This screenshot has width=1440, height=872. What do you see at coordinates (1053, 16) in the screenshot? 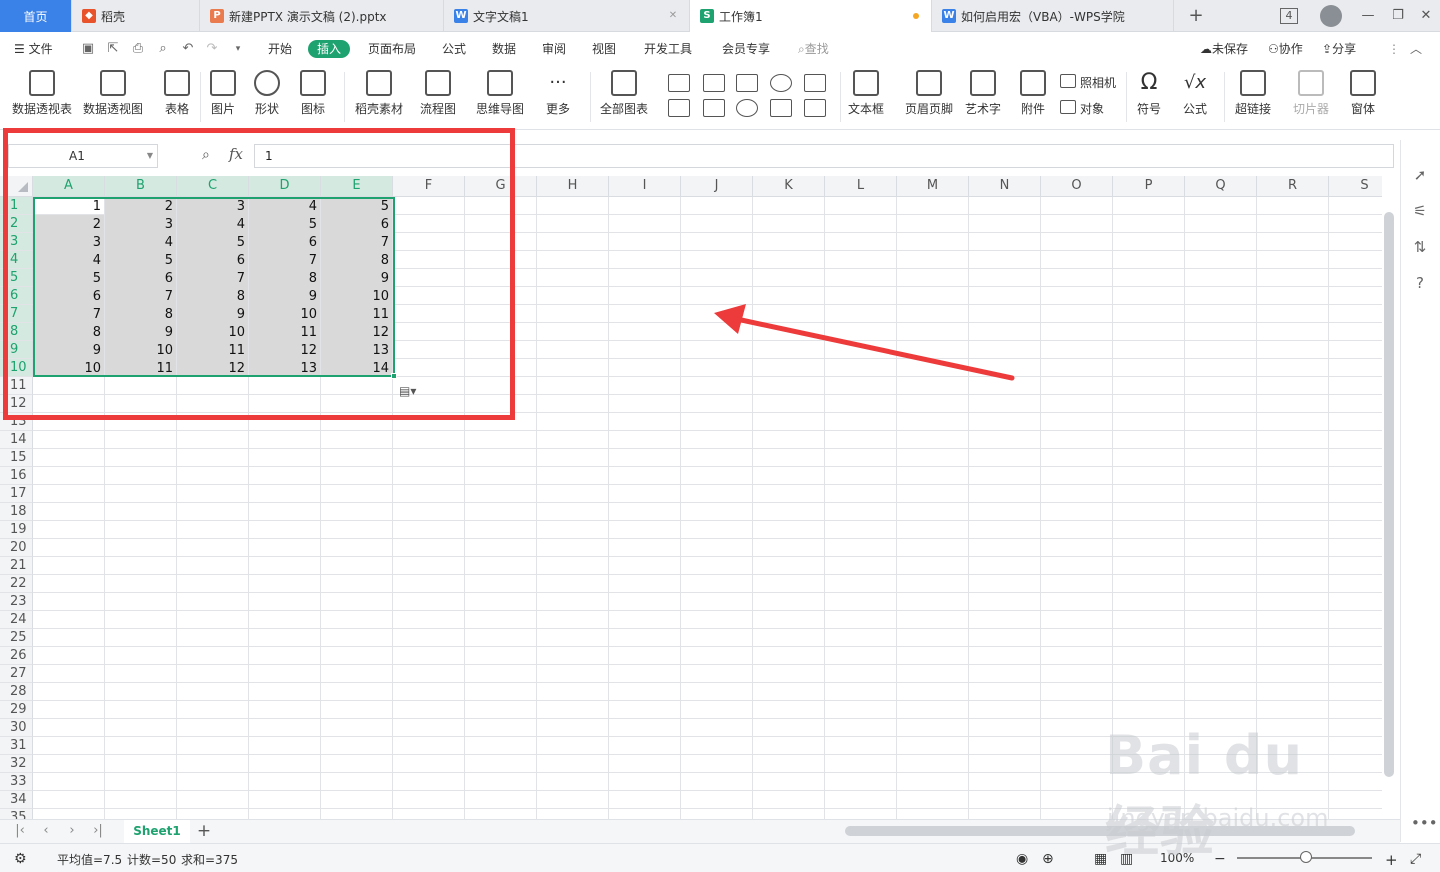
I see `tab-web: W 如何启用宏（VBA）-WPS学院` at bounding box center [1053, 16].